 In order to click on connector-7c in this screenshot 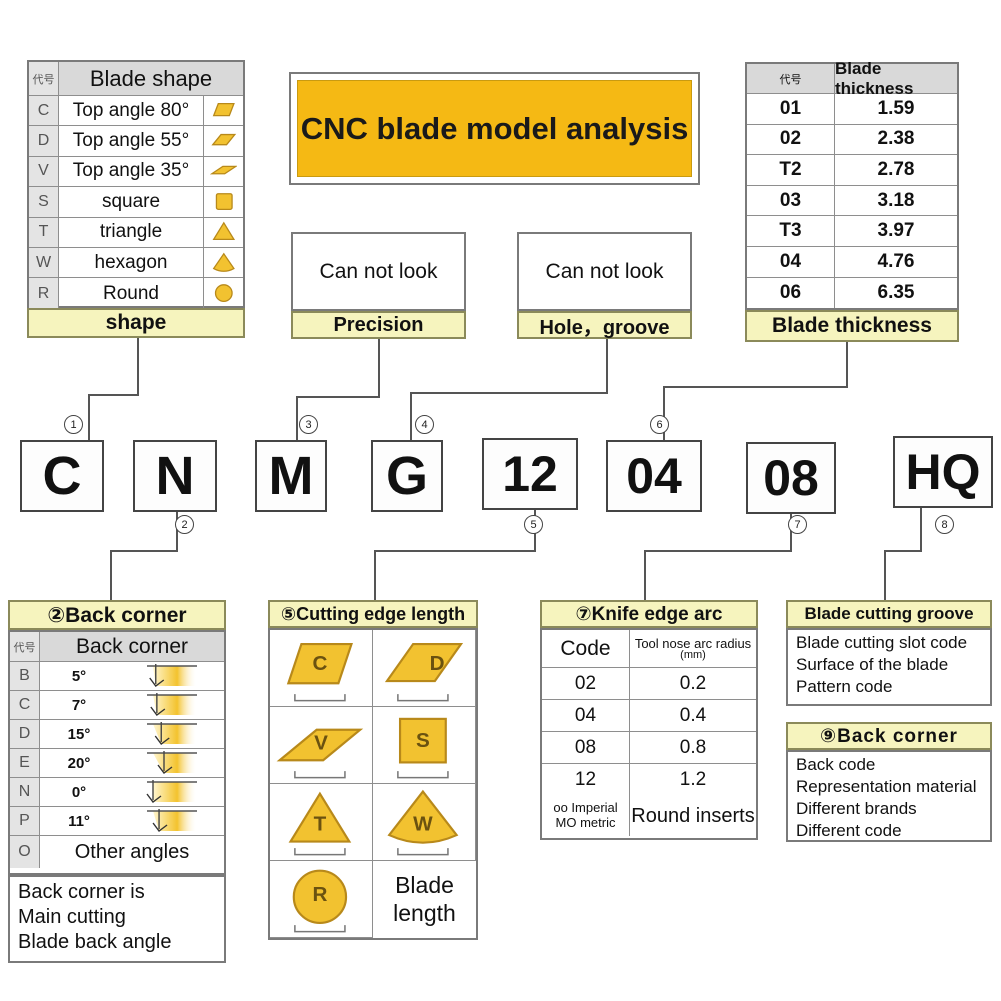, I will do `click(645, 575)`.